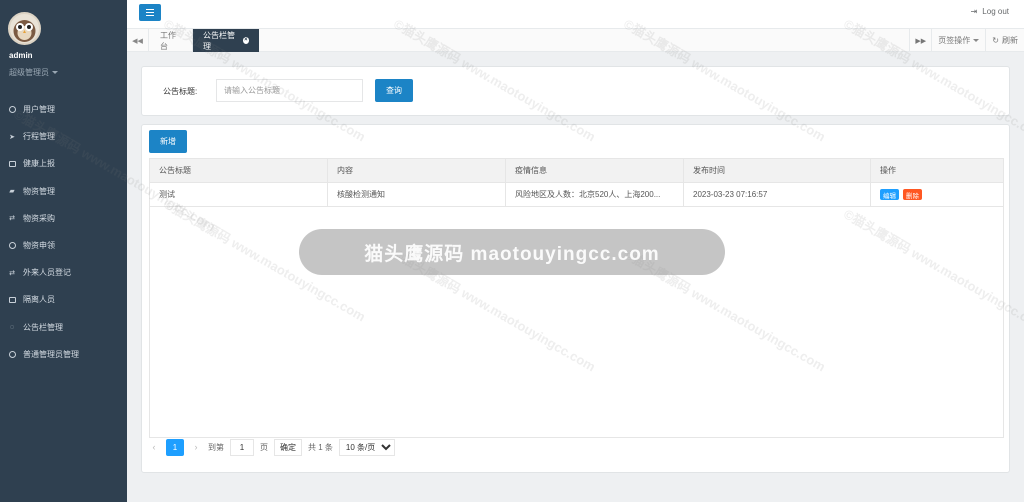  I want to click on sidebar-item-quarantine: 隔离人员, so click(63, 299).